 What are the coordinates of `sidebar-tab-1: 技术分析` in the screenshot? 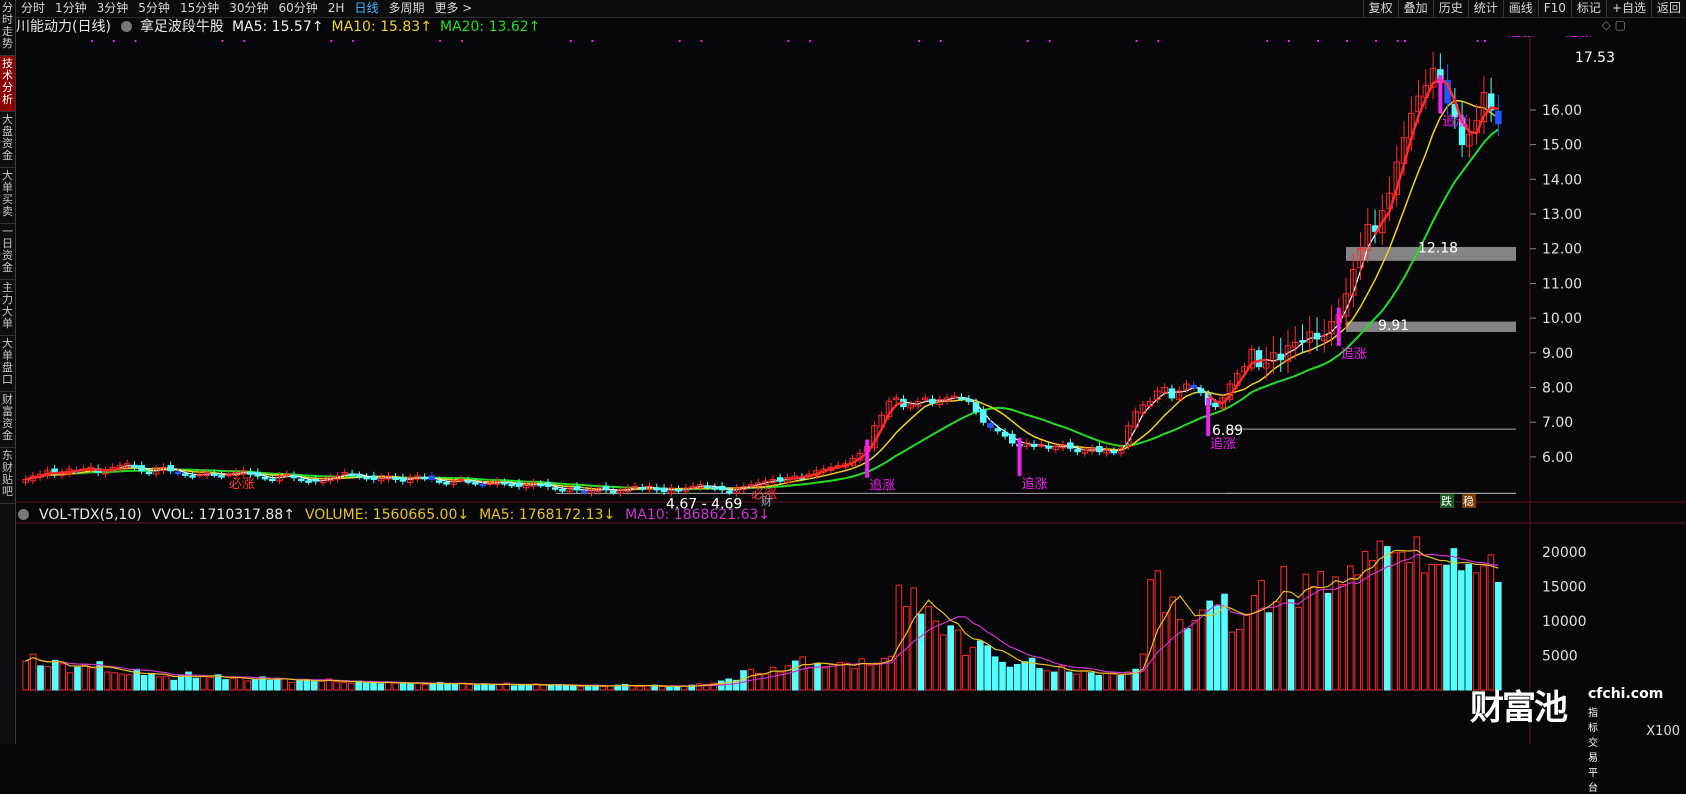 It's located at (7, 84).